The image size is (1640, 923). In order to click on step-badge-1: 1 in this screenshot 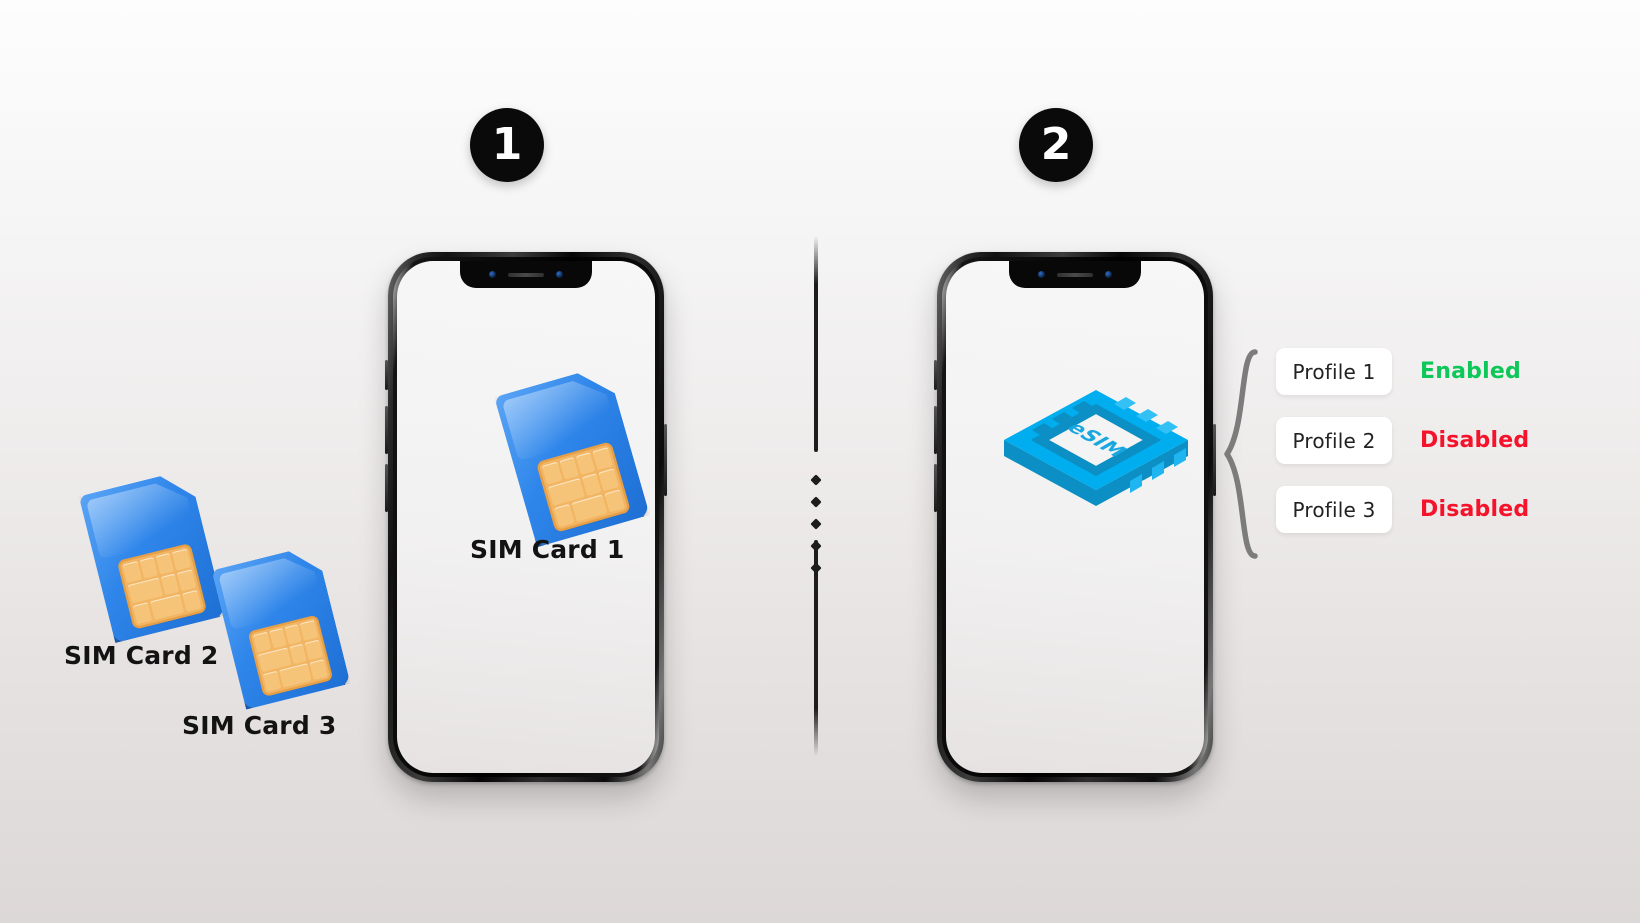, I will do `click(507, 145)`.